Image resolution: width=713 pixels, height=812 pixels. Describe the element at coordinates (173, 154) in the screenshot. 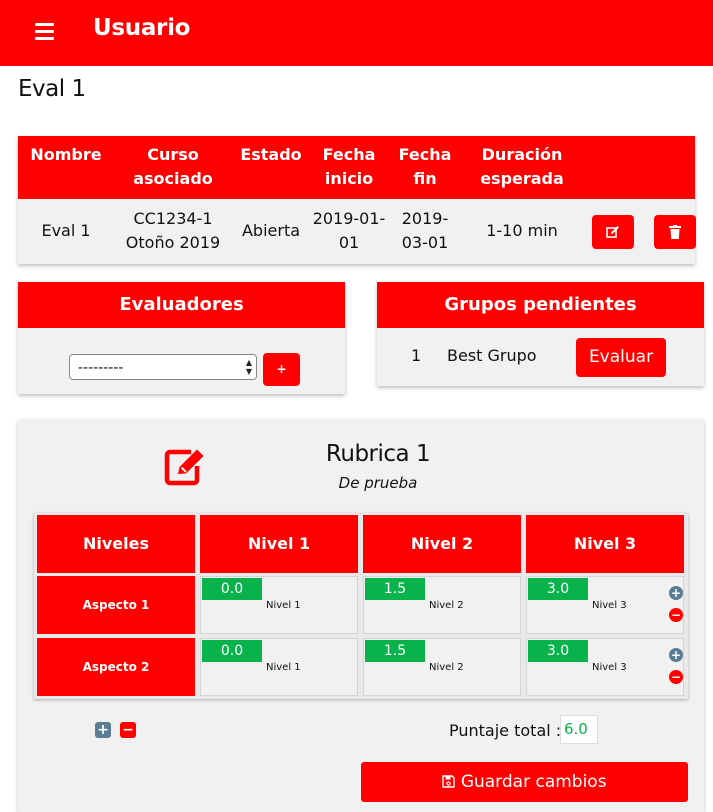

I see `header-text: Curso` at that location.